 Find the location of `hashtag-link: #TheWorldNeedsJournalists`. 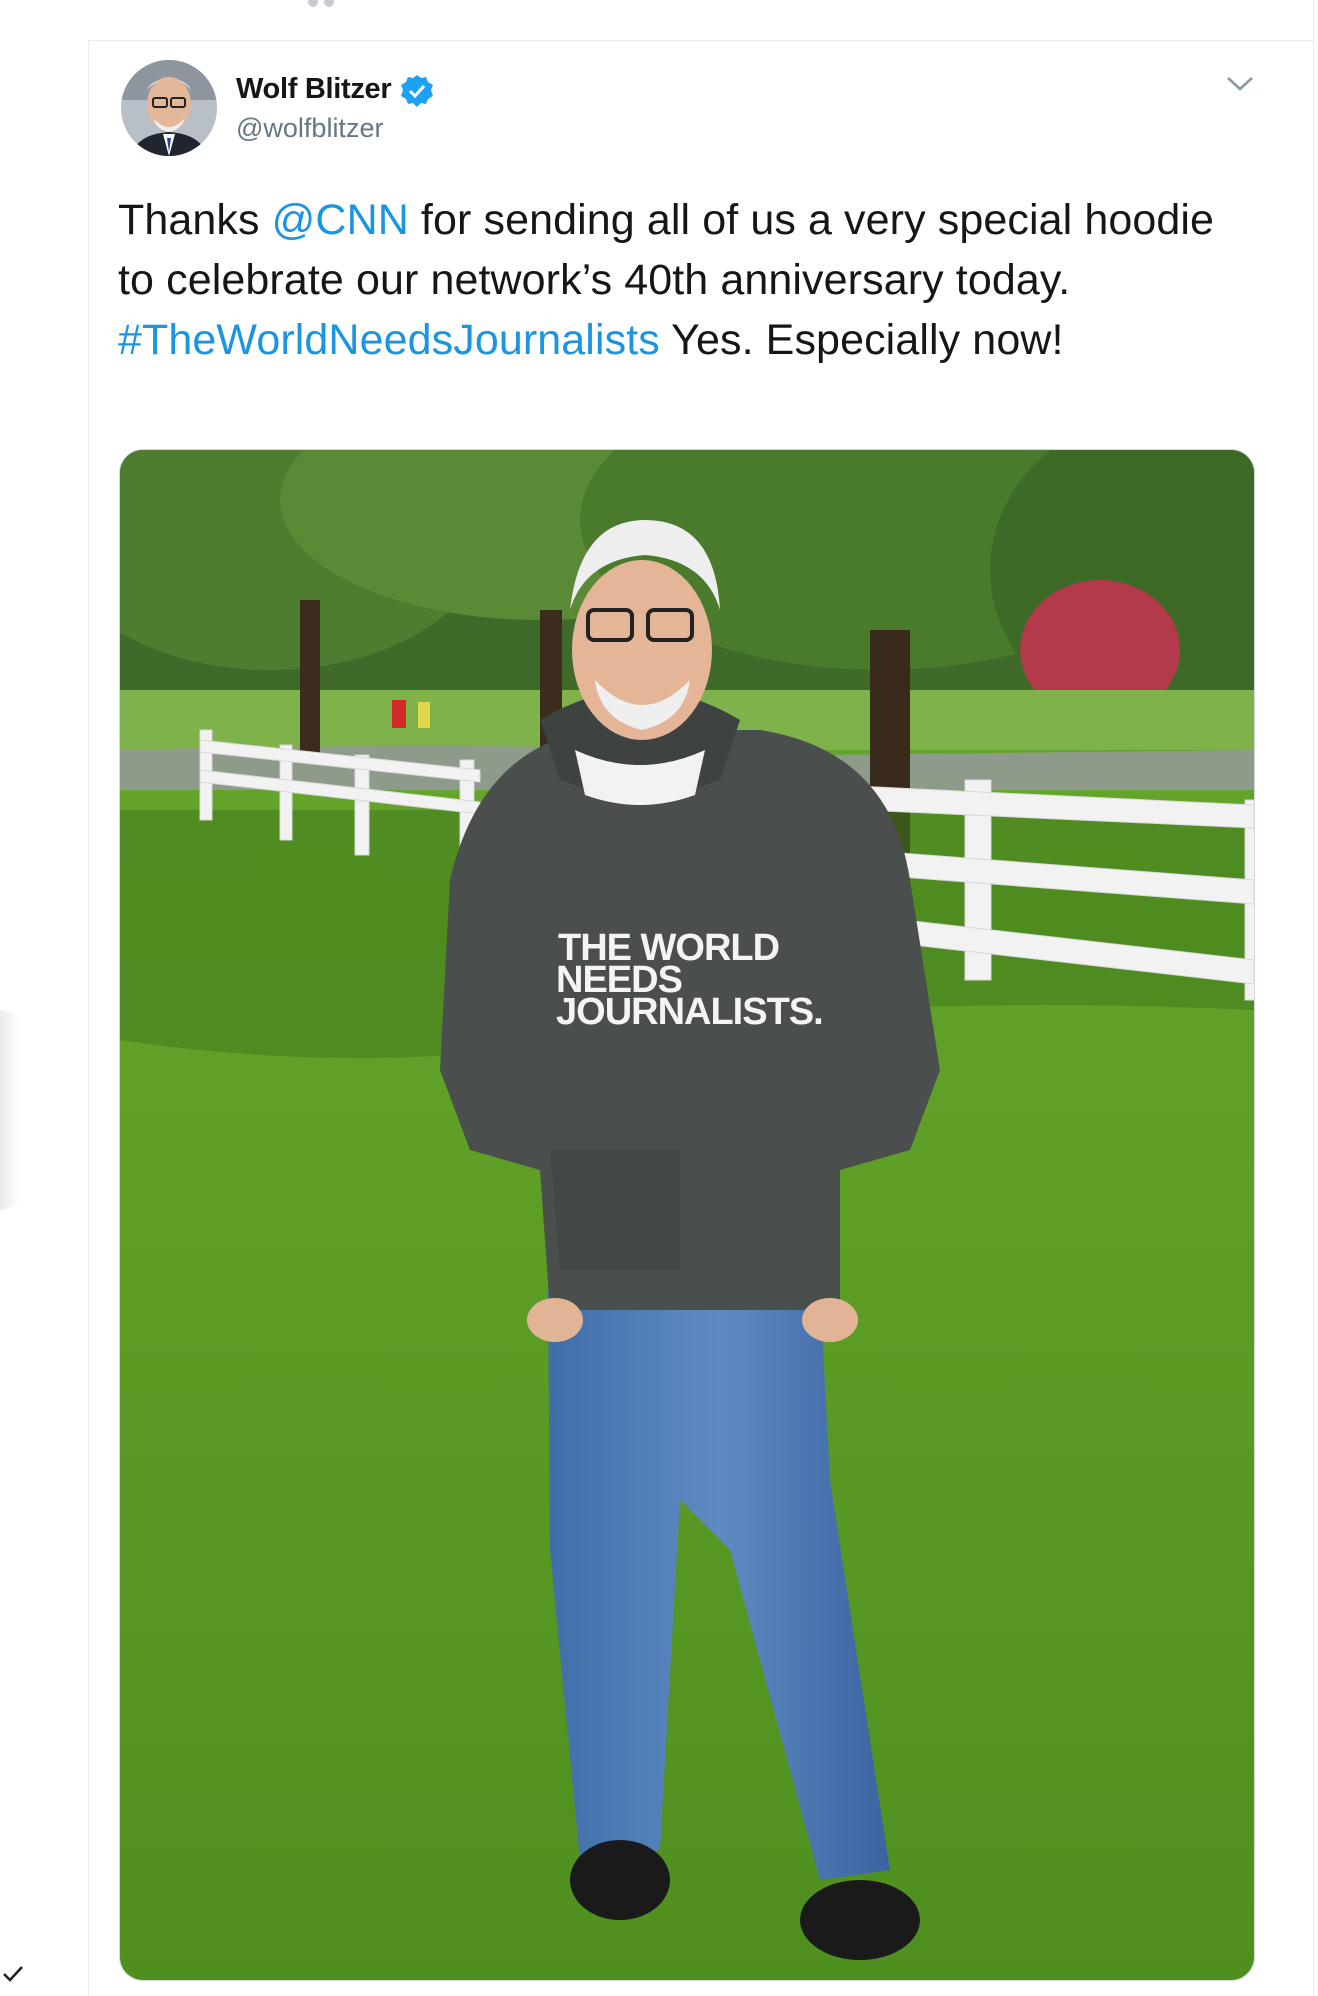

hashtag-link: #TheWorldNeedsJournalists is located at coordinates (389, 340).